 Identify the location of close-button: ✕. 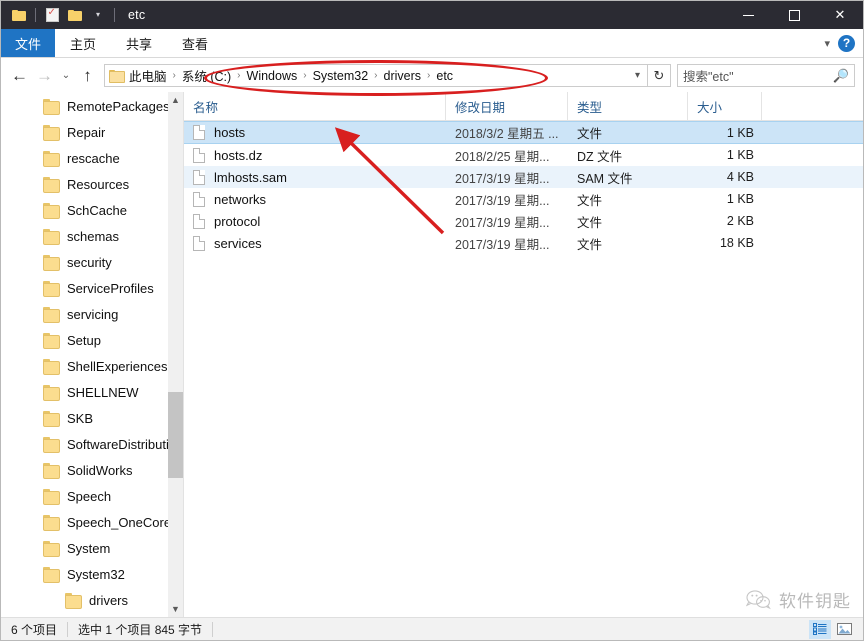
(840, 15).